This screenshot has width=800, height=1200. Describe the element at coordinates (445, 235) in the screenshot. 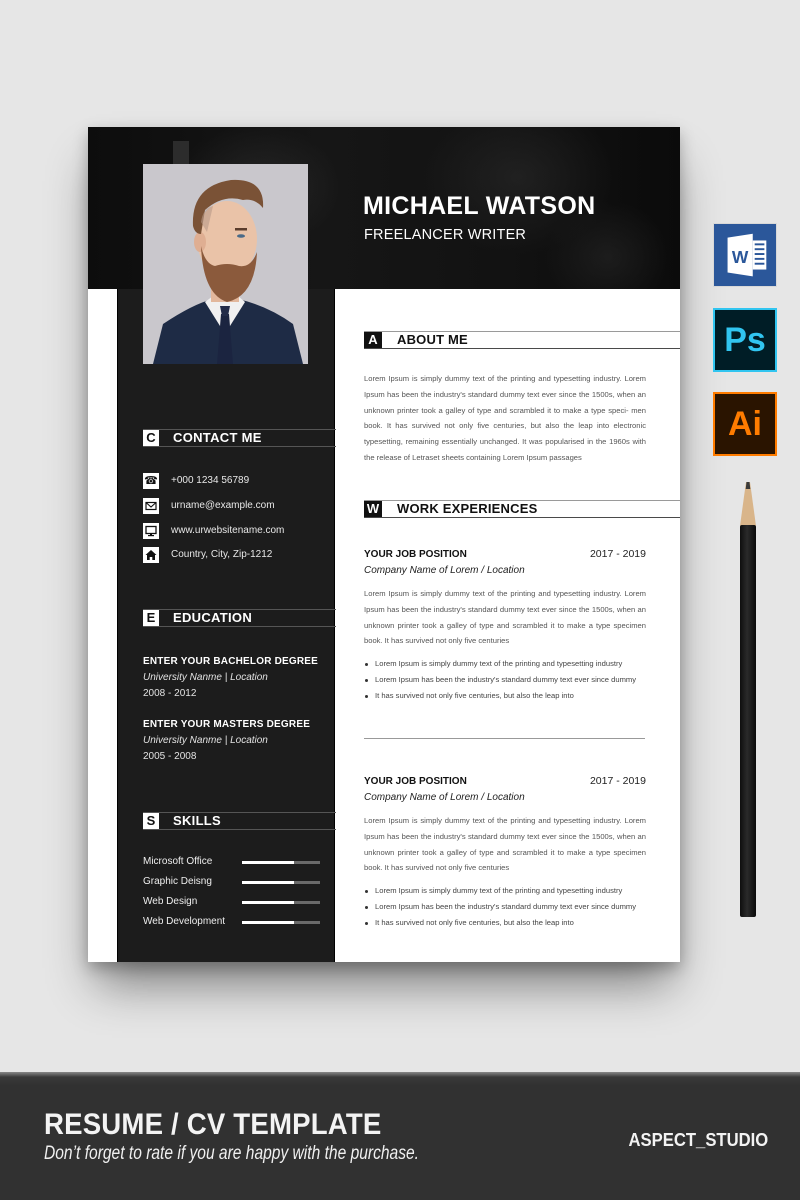

I see `candidate-title: FREELANCER WRITER` at that location.